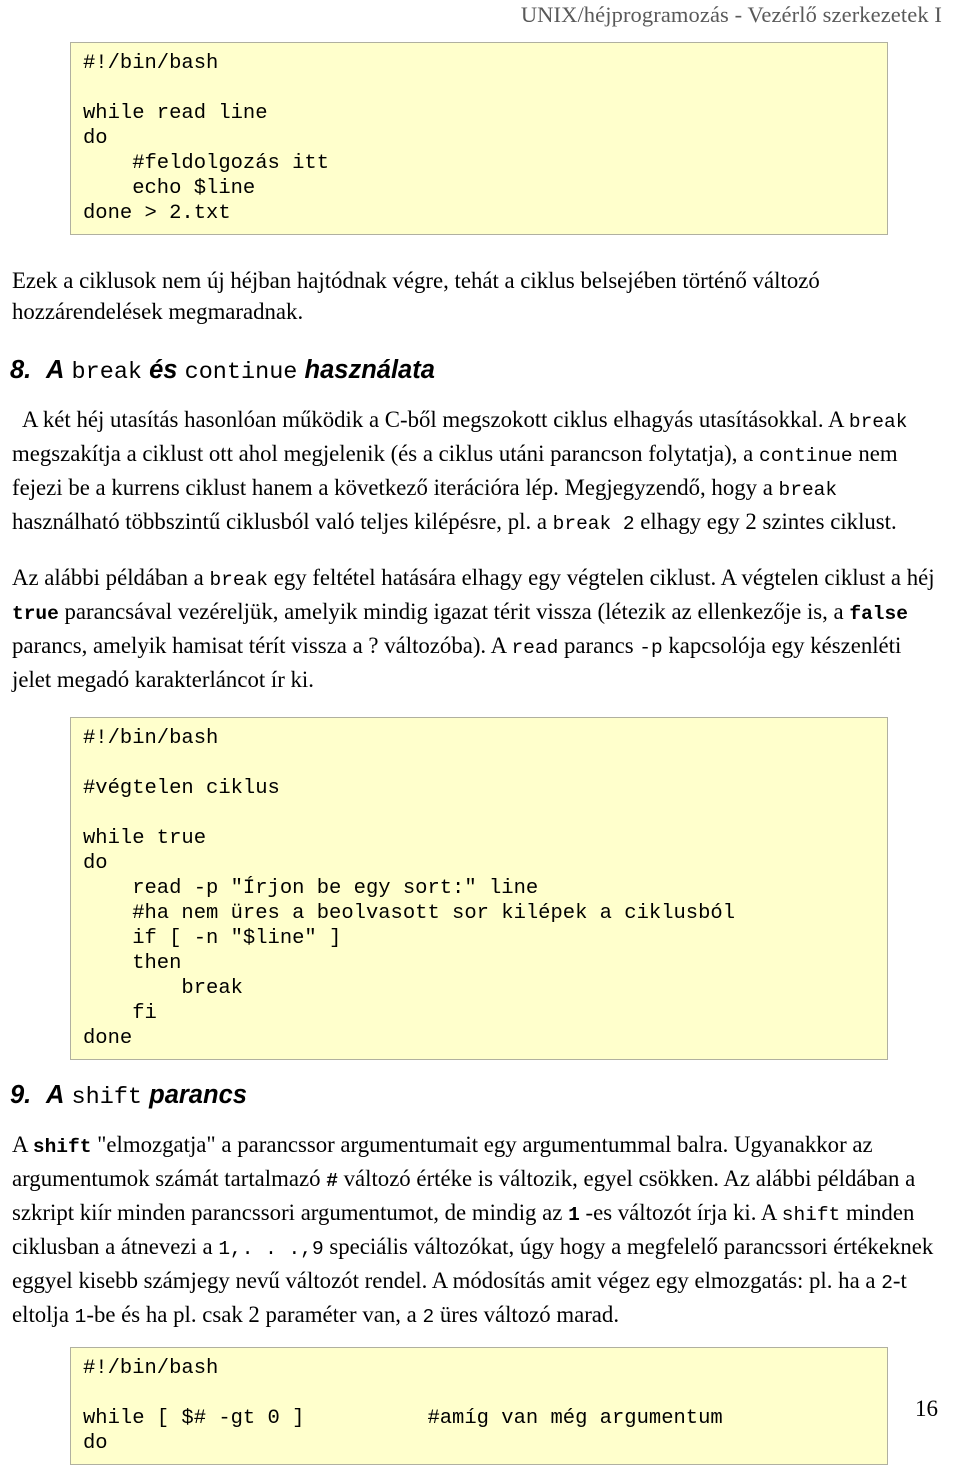  Describe the element at coordinates (254, 1314) in the screenshot. I see `text-run: -be és ha pl. csak 2 paraméter van, a` at that location.